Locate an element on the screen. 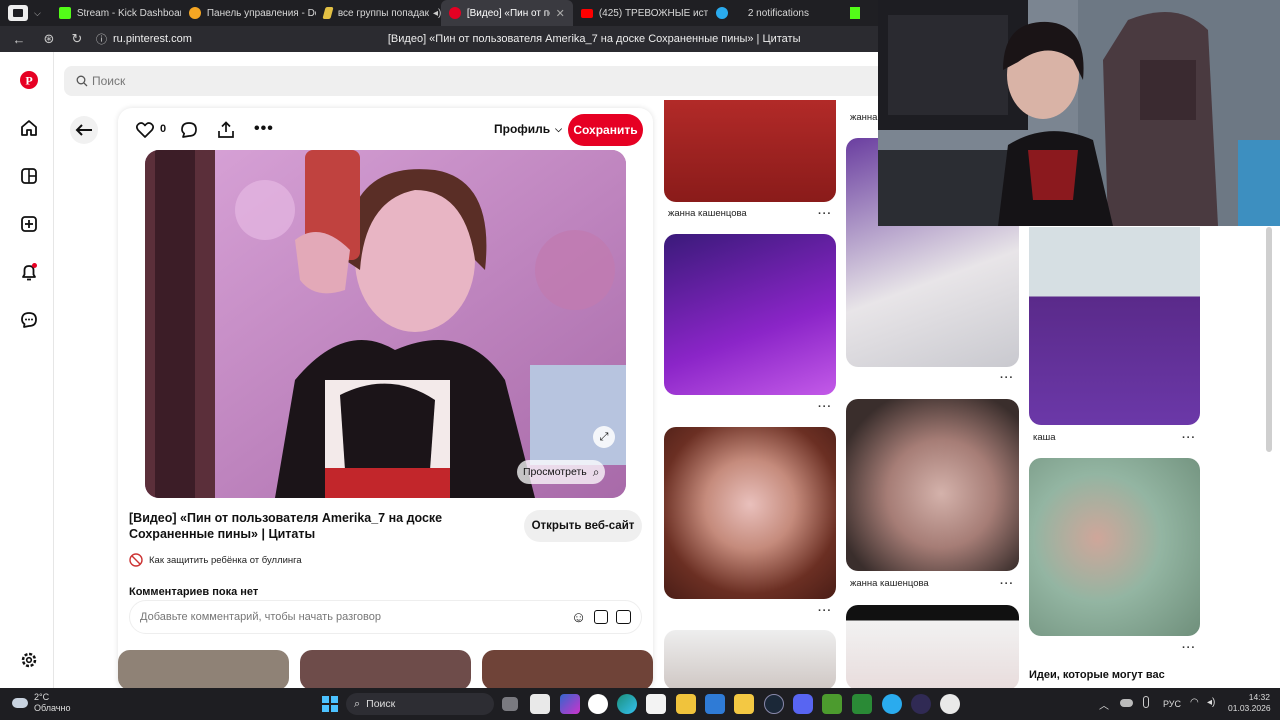 Image resolution: width=1280 pixels, height=720 pixels. yandex-browser-icon is located at coordinates (598, 704).